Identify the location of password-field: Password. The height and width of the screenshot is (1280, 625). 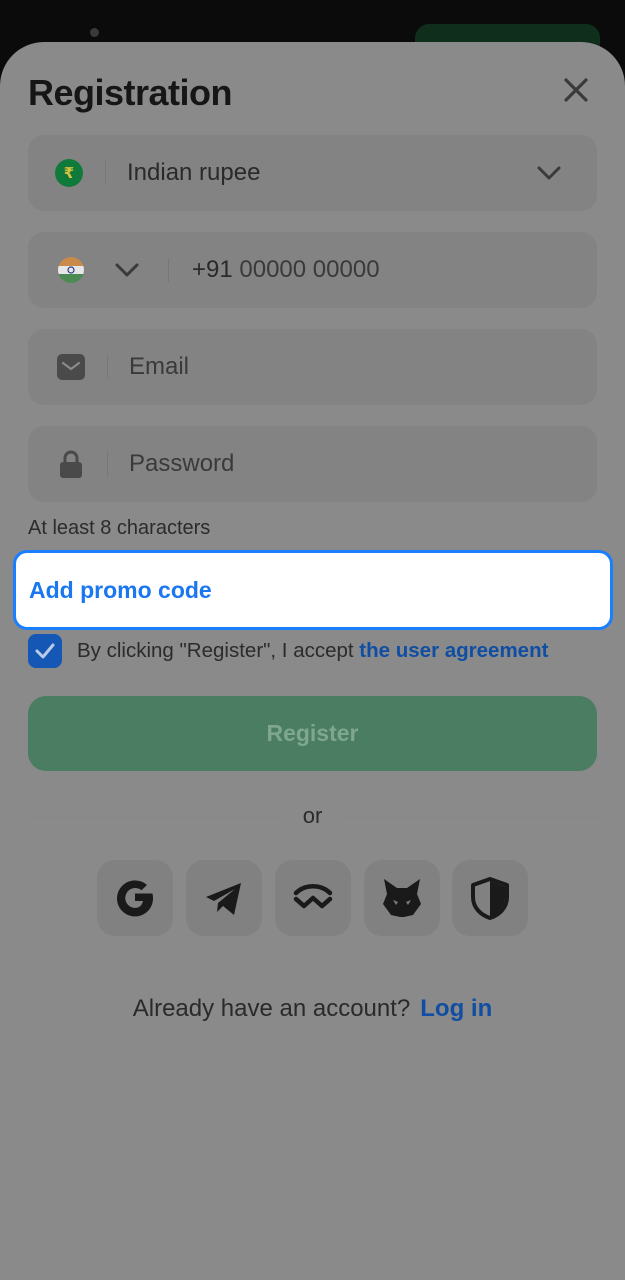
(312, 464).